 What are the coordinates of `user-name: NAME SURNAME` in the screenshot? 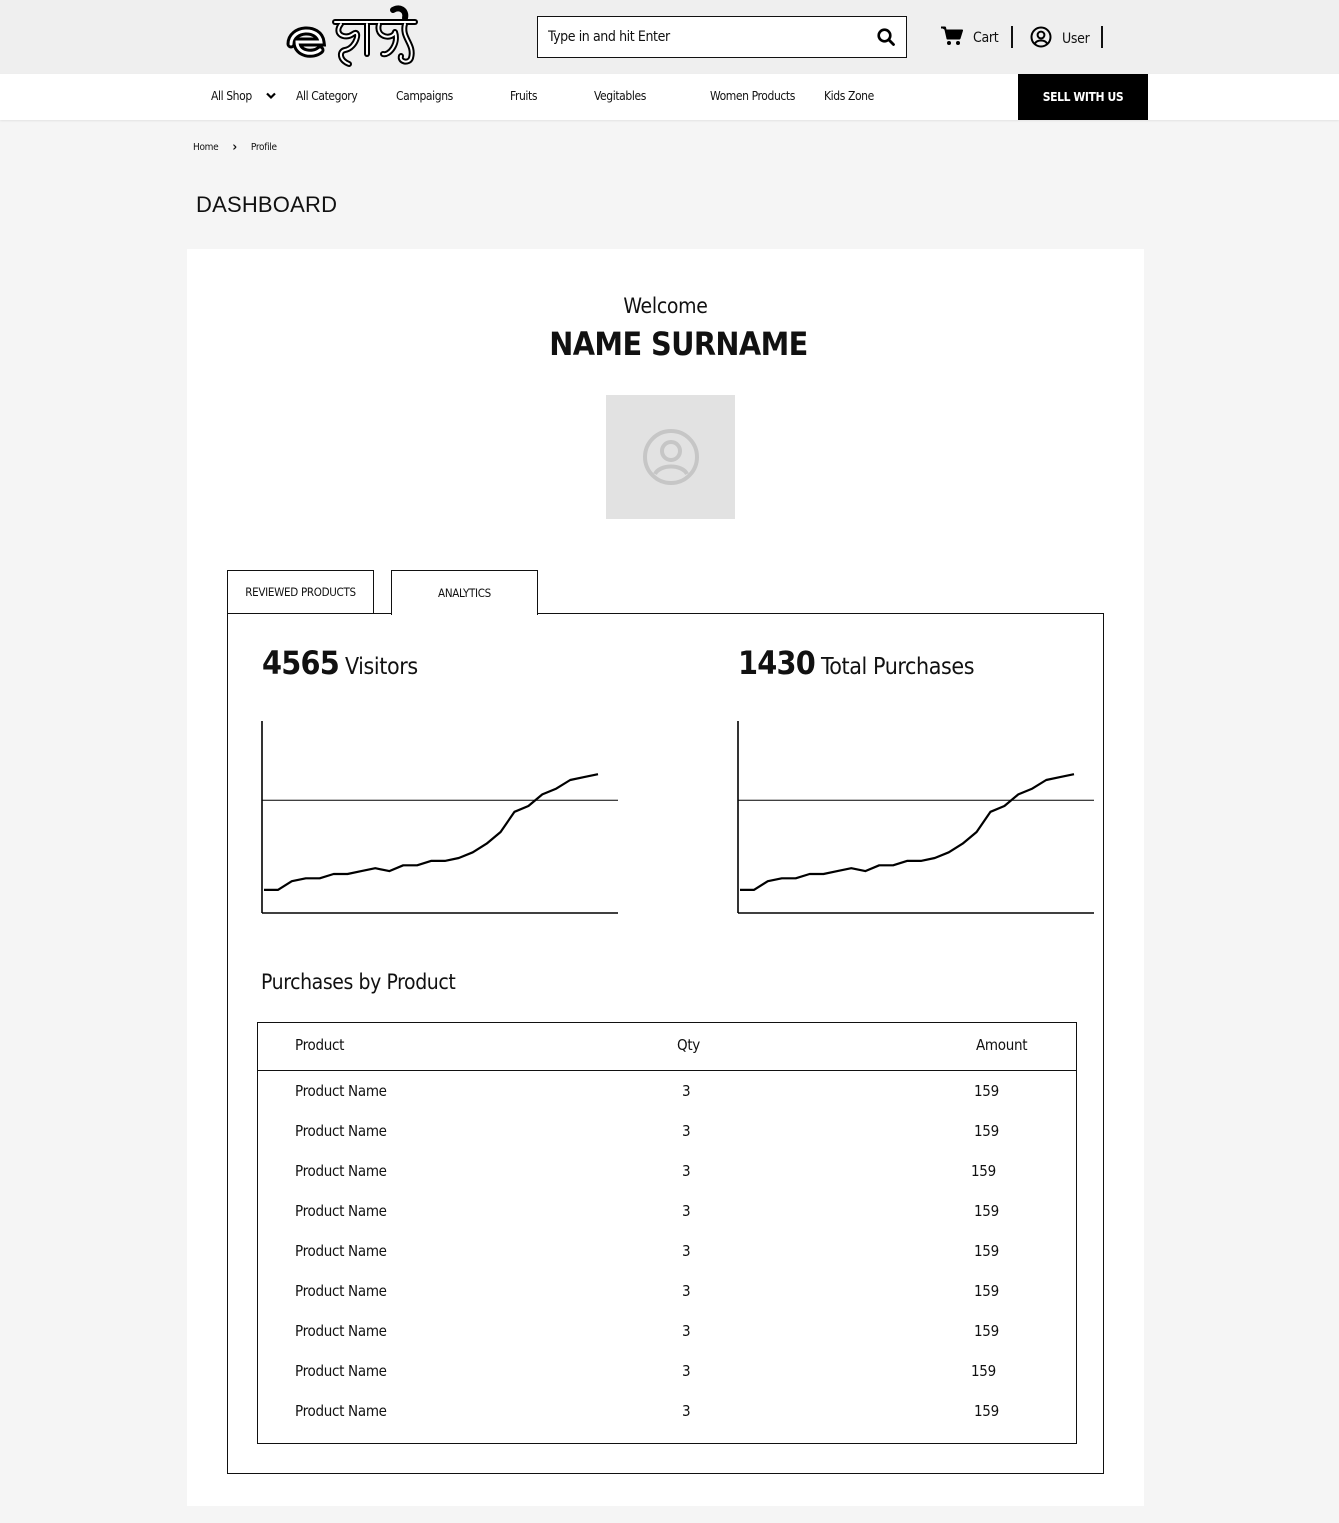 It's located at (678, 344).